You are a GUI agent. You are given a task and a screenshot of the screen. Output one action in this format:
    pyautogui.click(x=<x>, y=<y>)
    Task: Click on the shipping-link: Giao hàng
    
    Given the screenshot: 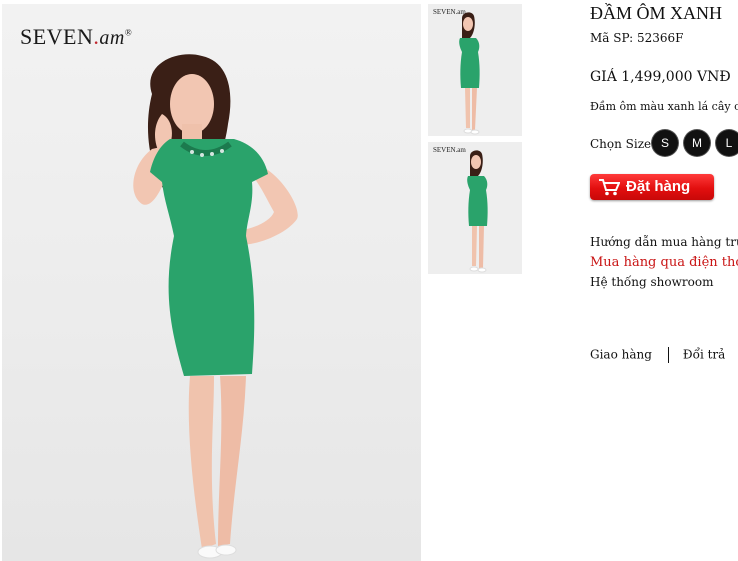 What is the action you would take?
    pyautogui.click(x=621, y=355)
    